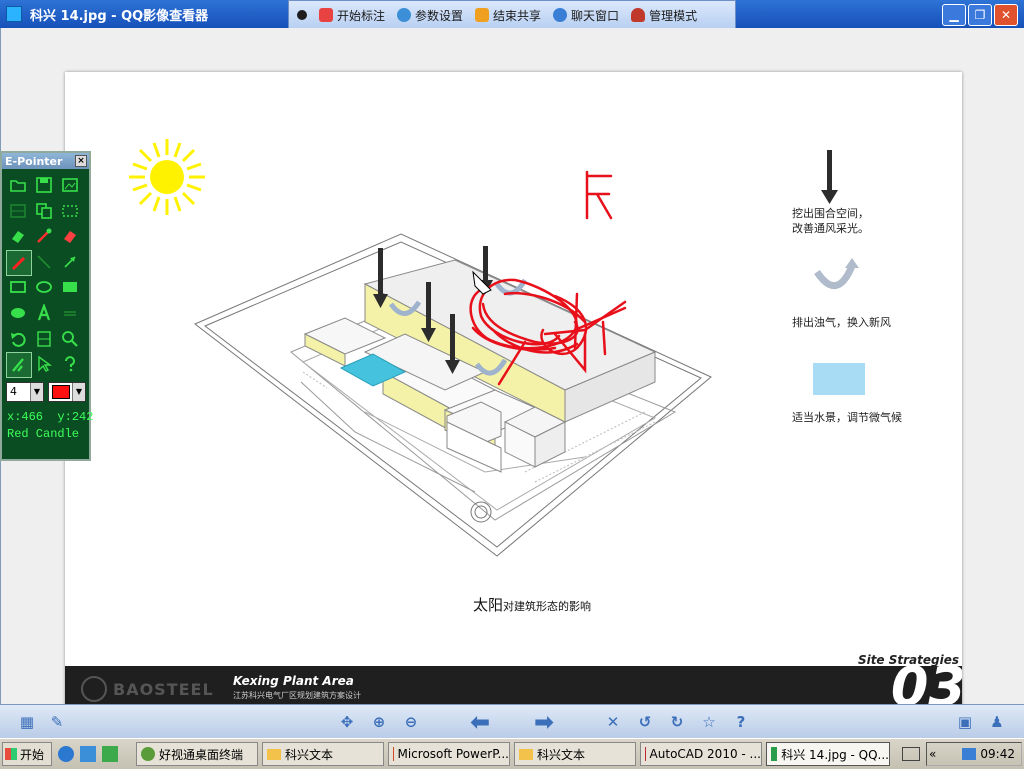 This screenshot has height=769, width=1024. Describe the element at coordinates (830, 222) in the screenshot. I see `legend-text-1: 挖出围合空间， 改善通风采光。` at that location.